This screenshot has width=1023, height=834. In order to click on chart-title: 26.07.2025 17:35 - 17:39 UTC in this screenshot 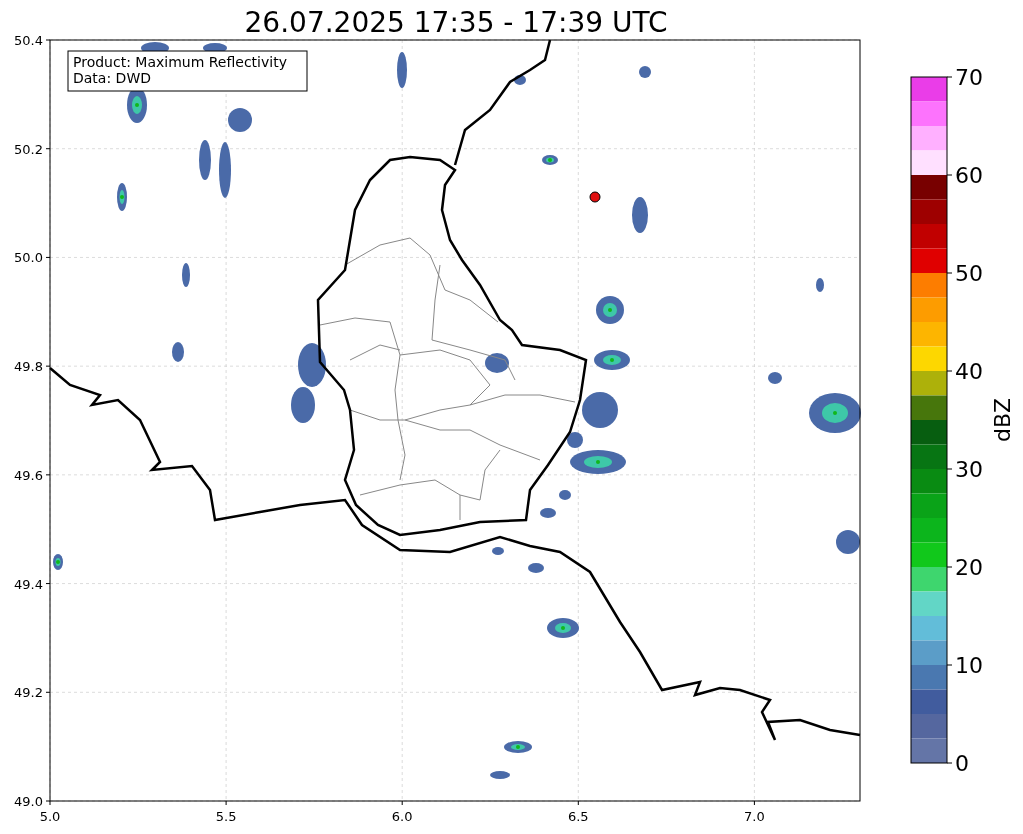, I will do `click(456, 22)`.